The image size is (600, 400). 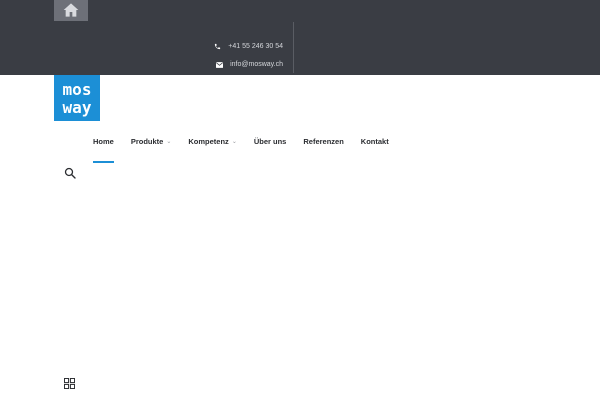 I want to click on topbar-divider, so click(x=293, y=47).